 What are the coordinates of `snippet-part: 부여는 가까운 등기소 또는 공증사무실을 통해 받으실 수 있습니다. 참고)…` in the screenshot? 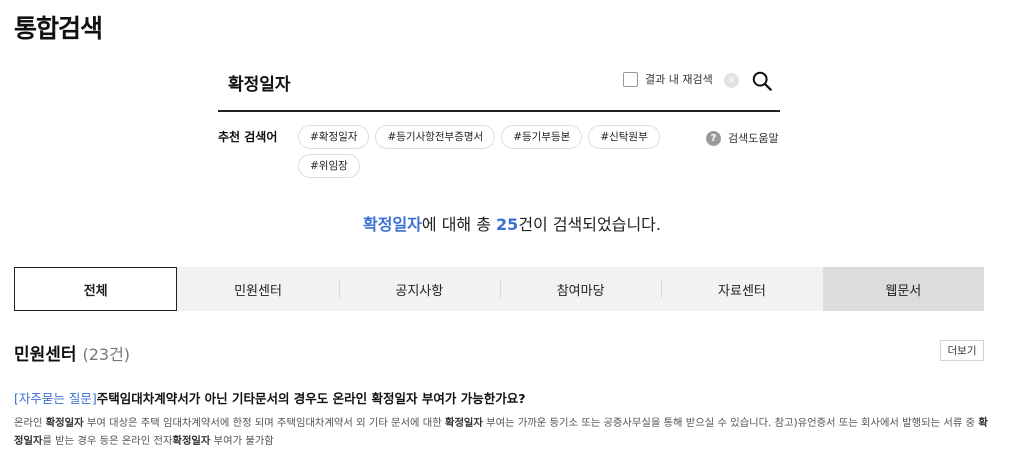 It's located at (730, 423).